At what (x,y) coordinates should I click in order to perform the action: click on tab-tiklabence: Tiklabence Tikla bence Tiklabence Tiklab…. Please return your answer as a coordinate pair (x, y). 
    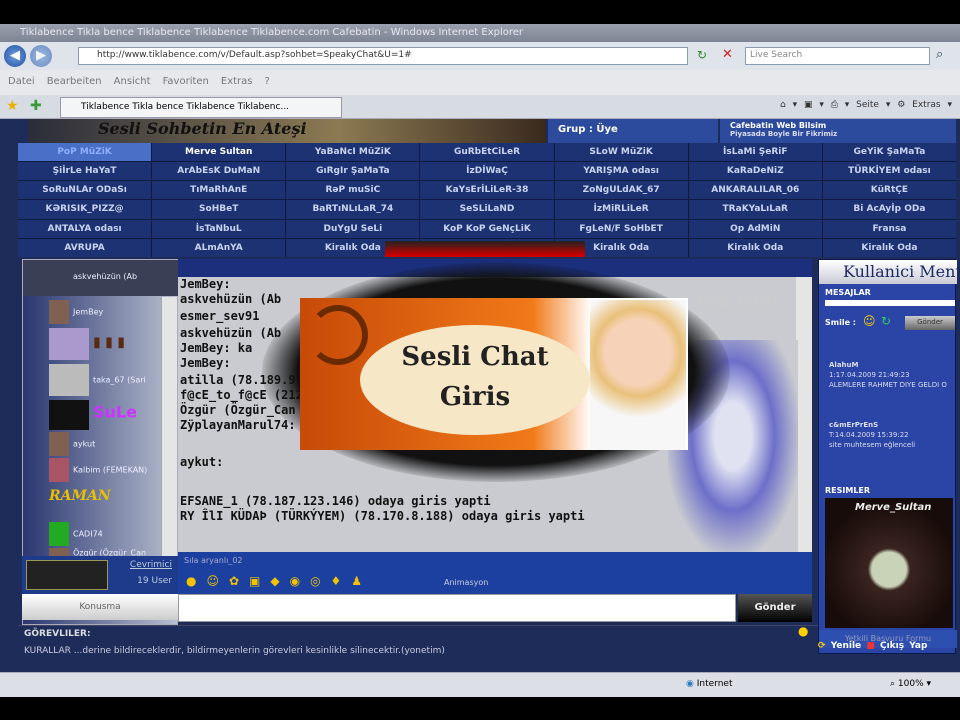
    Looking at the image, I should click on (201, 107).